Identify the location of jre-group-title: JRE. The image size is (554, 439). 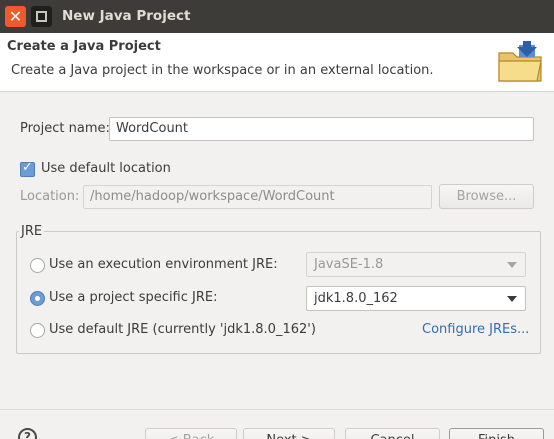
(32, 231).